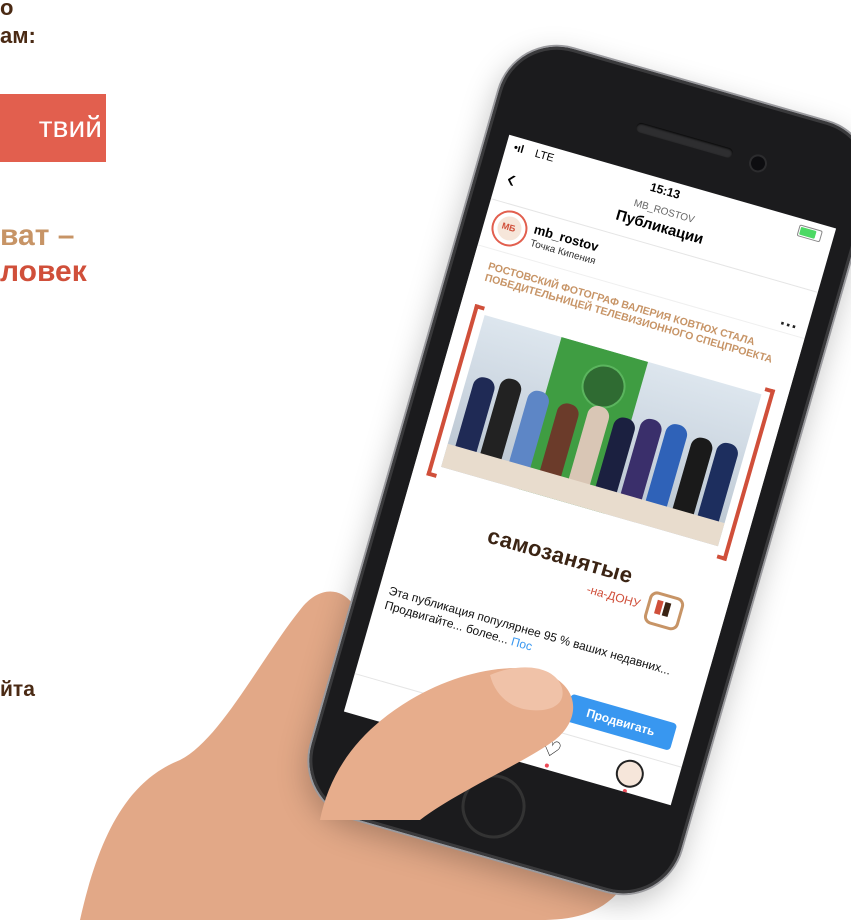 The width and height of the screenshot is (851, 920). Describe the element at coordinates (43, 254) in the screenshot. I see `tagline: ват – ловек` at that location.